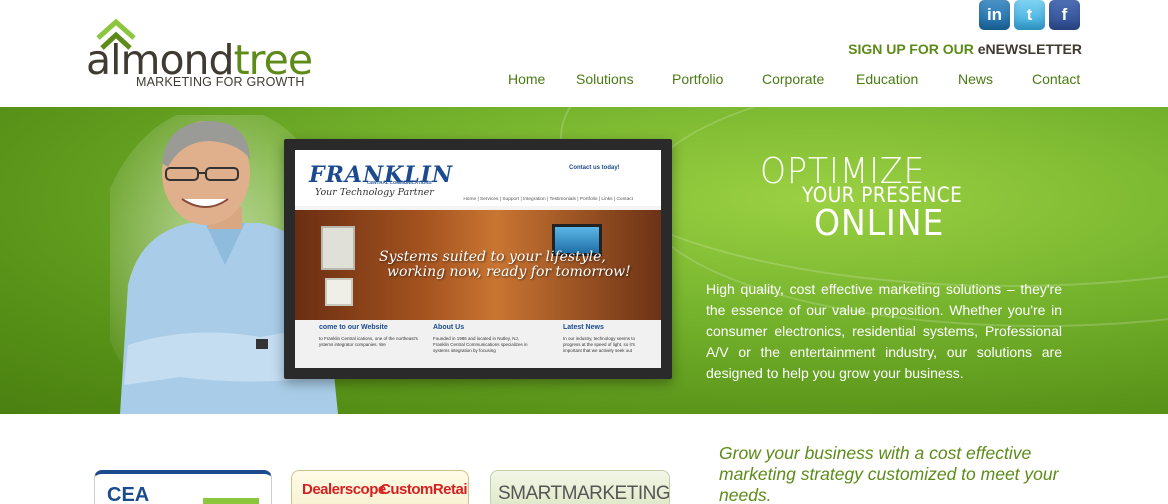 The image size is (1168, 504). What do you see at coordinates (526, 79) in the screenshot?
I see `nav-home: Home` at bounding box center [526, 79].